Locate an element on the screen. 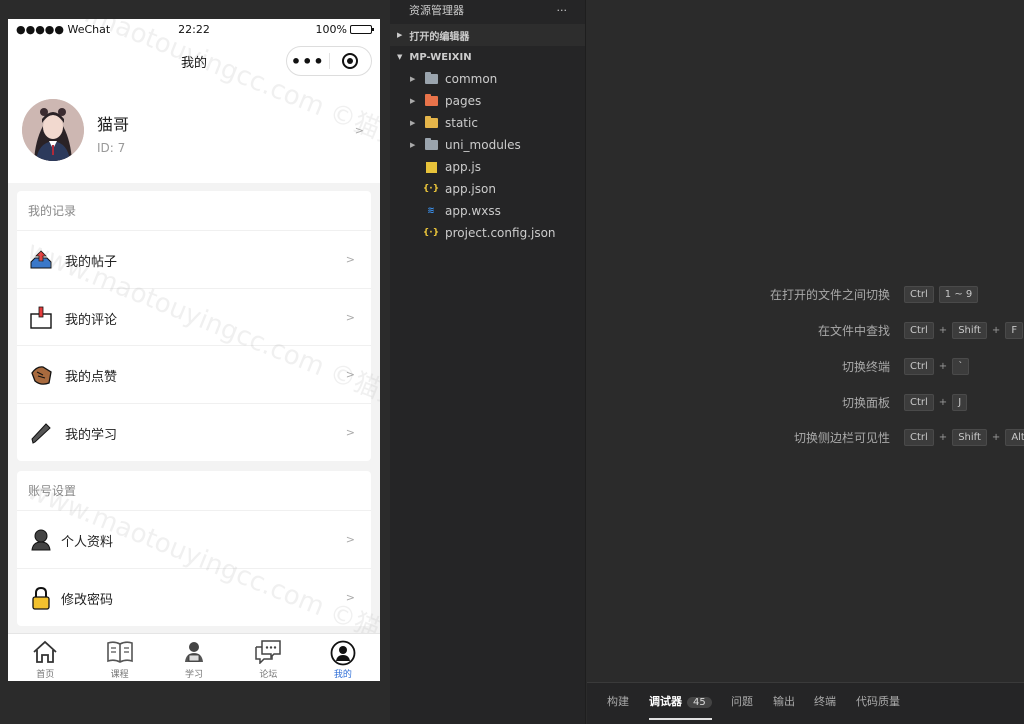  panel-tab-debugger: 调试器 45 is located at coordinates (680, 706).